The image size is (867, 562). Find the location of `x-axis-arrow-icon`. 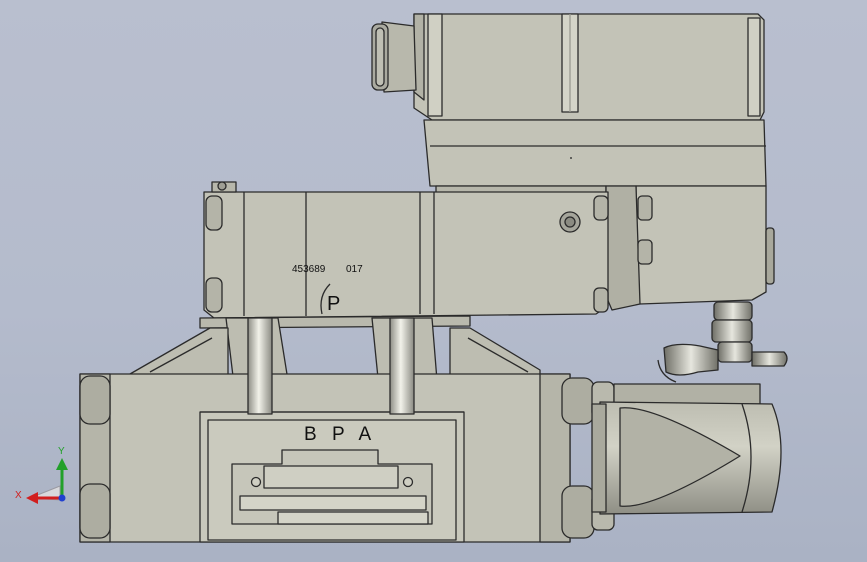

x-axis-arrow-icon is located at coordinates (32, 498).